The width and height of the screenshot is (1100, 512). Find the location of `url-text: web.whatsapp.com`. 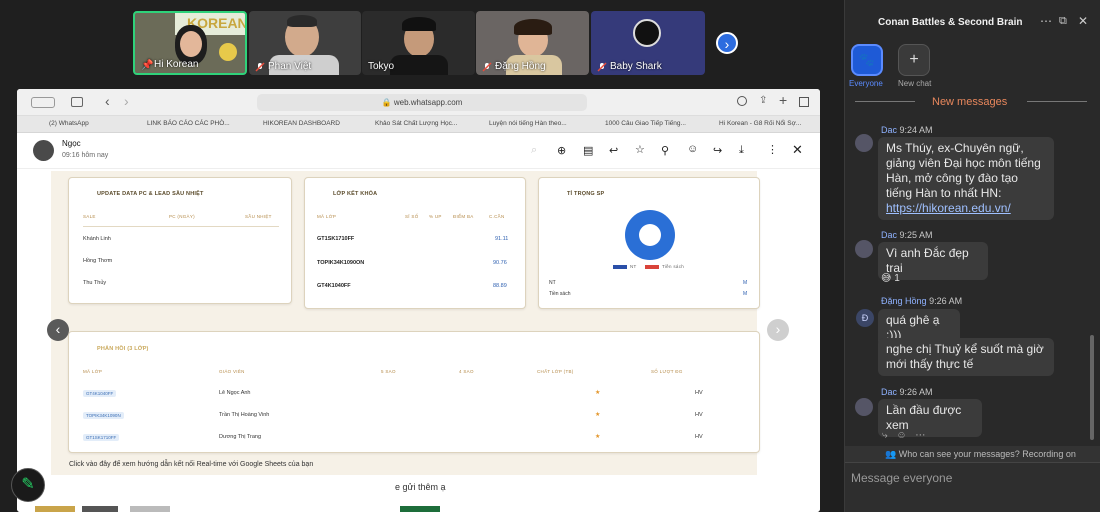

url-text: web.whatsapp.com is located at coordinates (428, 102).